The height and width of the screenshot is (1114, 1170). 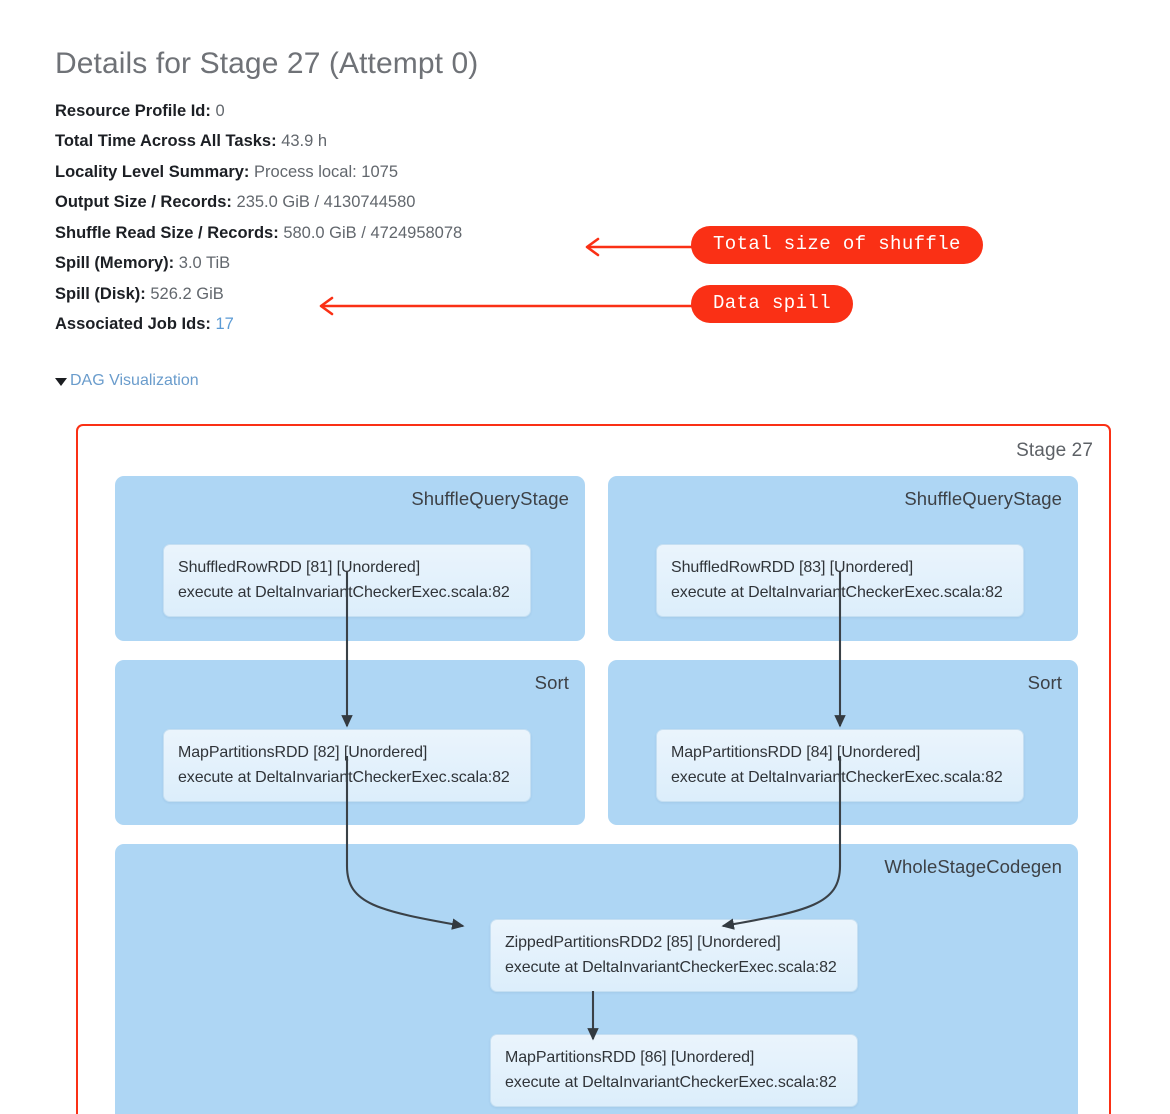 I want to click on dag-group-label: WholeStageCodegen, so click(x=973, y=866).